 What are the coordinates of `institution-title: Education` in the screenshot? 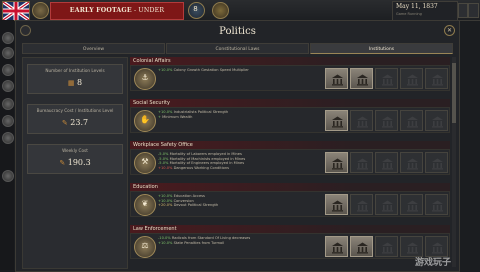 It's located at (290, 187).